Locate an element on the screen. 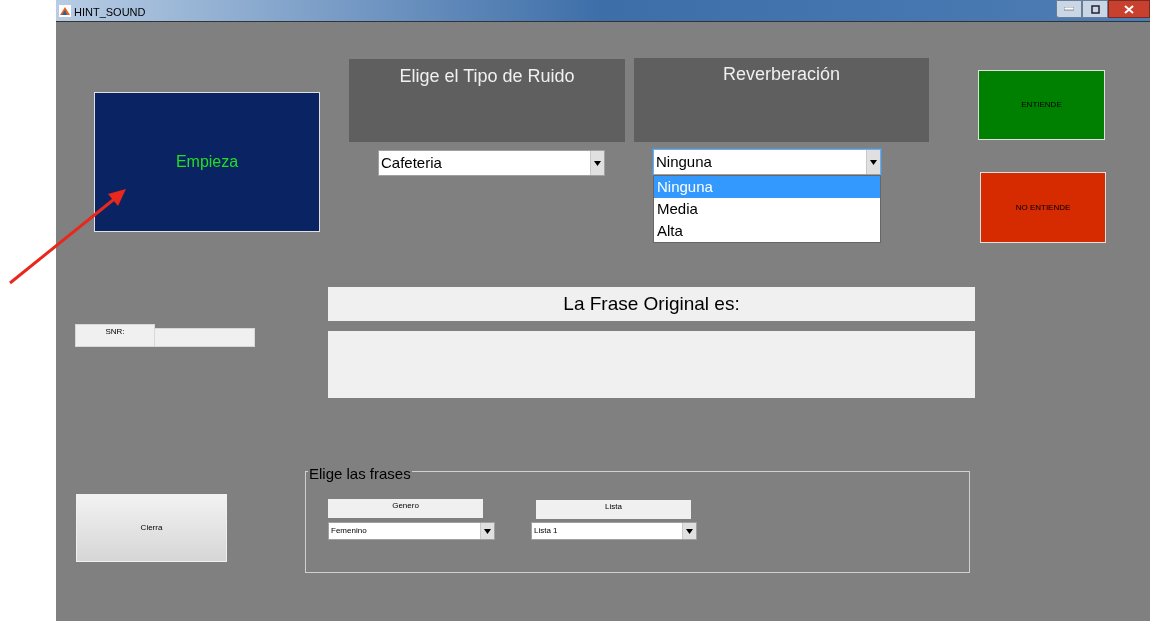  close-button: Cierra is located at coordinates (151, 528).